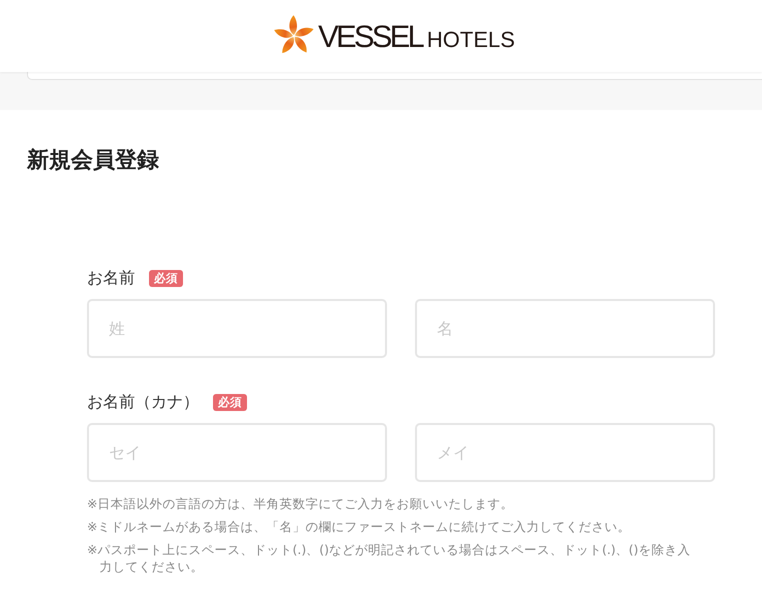  Describe the element at coordinates (370, 36) in the screenshot. I see `logo-brand-text: VESSEL` at that location.